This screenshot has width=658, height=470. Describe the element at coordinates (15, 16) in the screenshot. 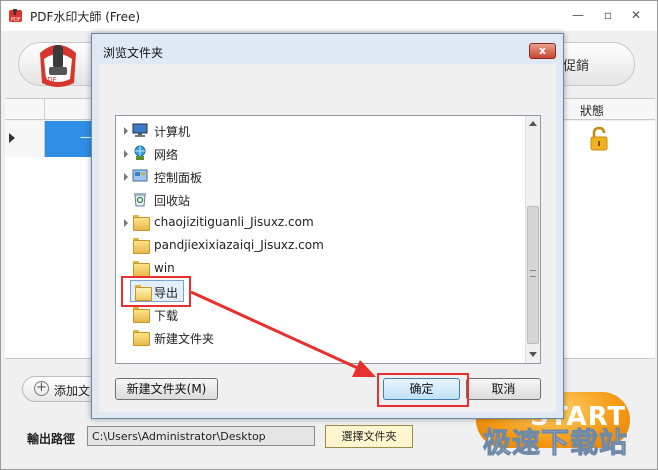

I see `pdf-logo-icon: PDF` at that location.